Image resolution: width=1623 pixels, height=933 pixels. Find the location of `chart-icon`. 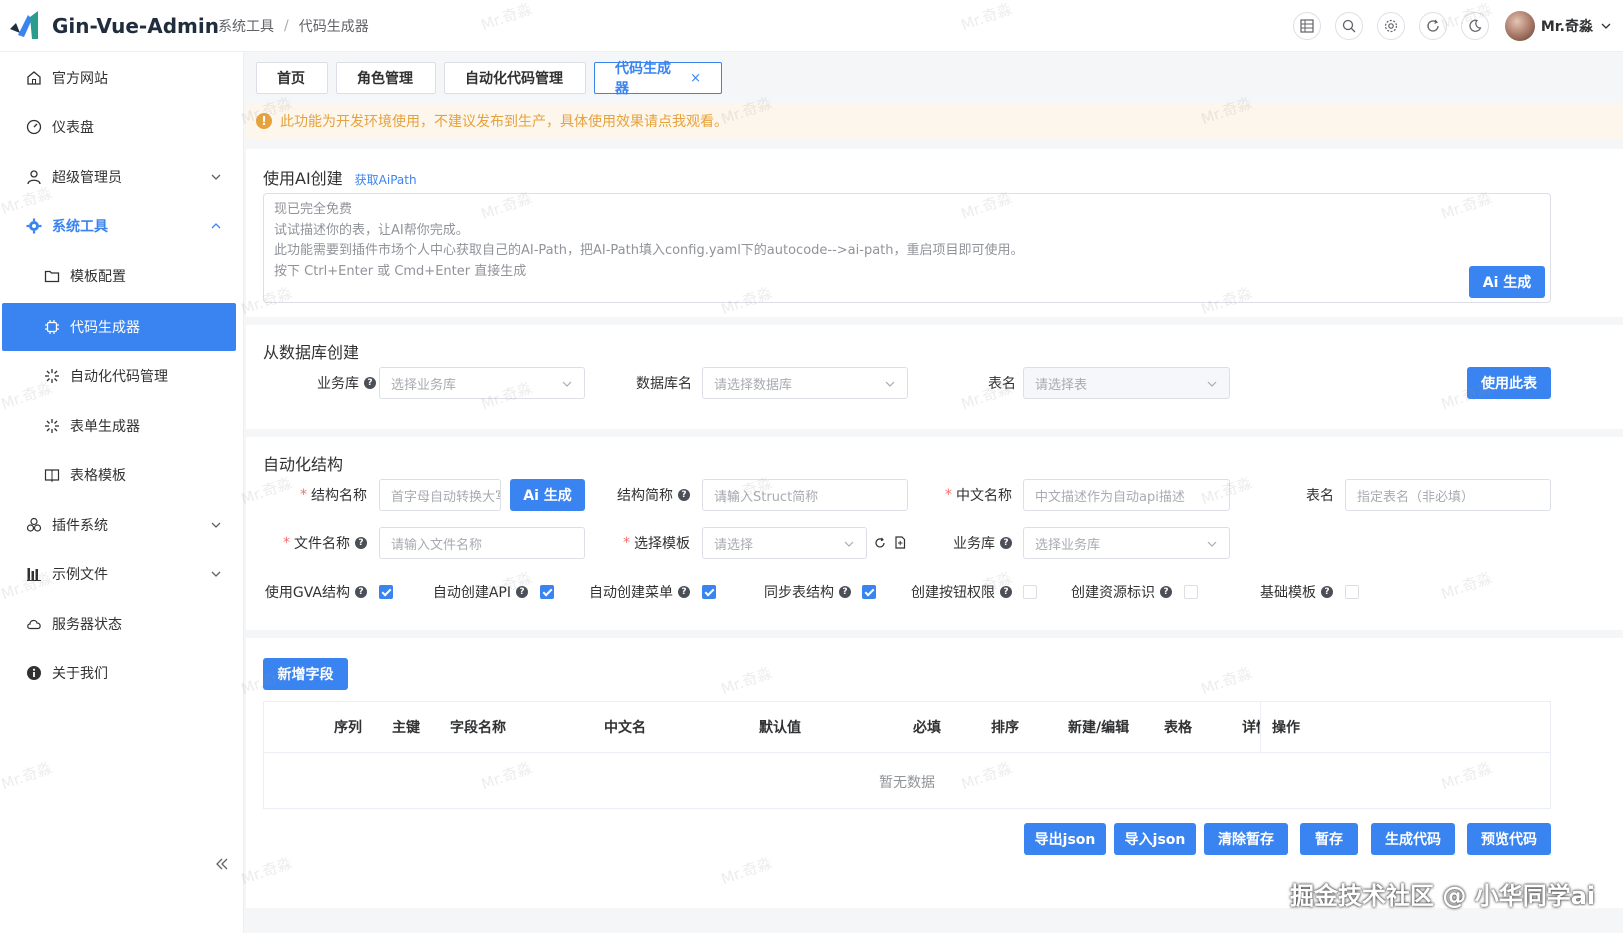

chart-icon is located at coordinates (34, 574).